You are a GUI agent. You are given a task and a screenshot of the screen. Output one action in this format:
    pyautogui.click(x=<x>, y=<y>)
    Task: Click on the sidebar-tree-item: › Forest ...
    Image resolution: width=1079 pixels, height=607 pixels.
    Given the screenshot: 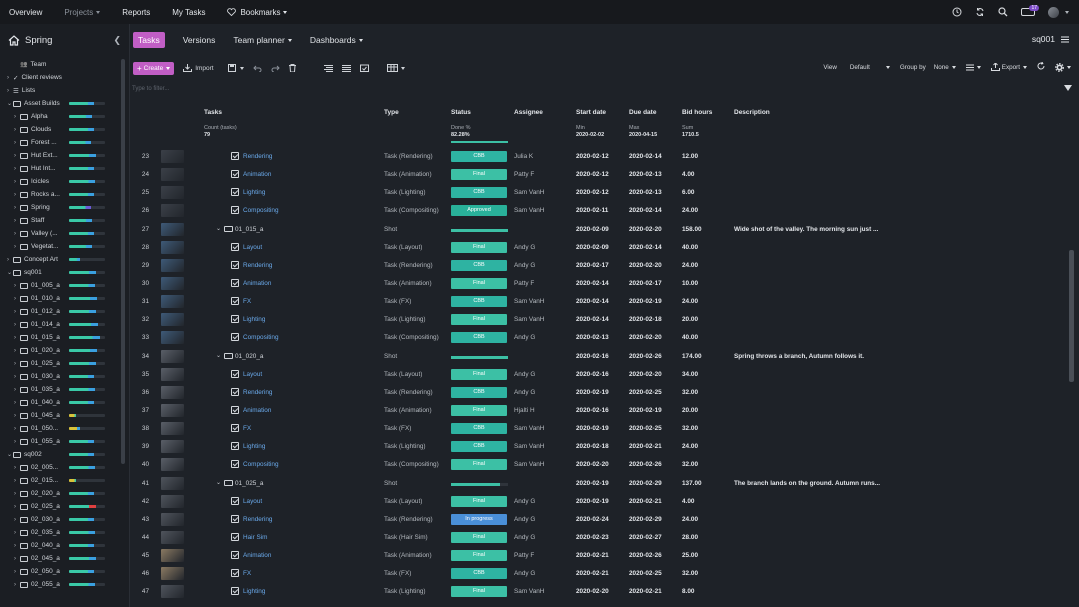 What is the action you would take?
    pyautogui.click(x=60, y=142)
    